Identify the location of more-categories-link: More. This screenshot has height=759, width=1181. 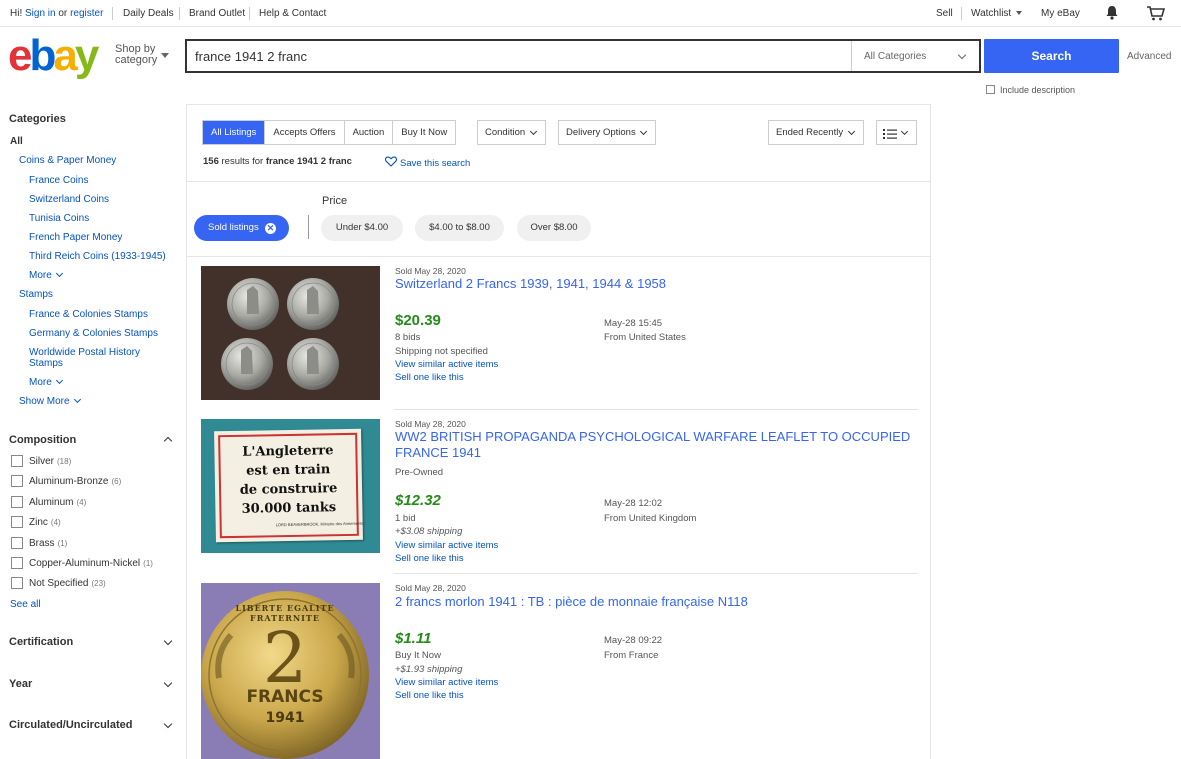
(46, 275).